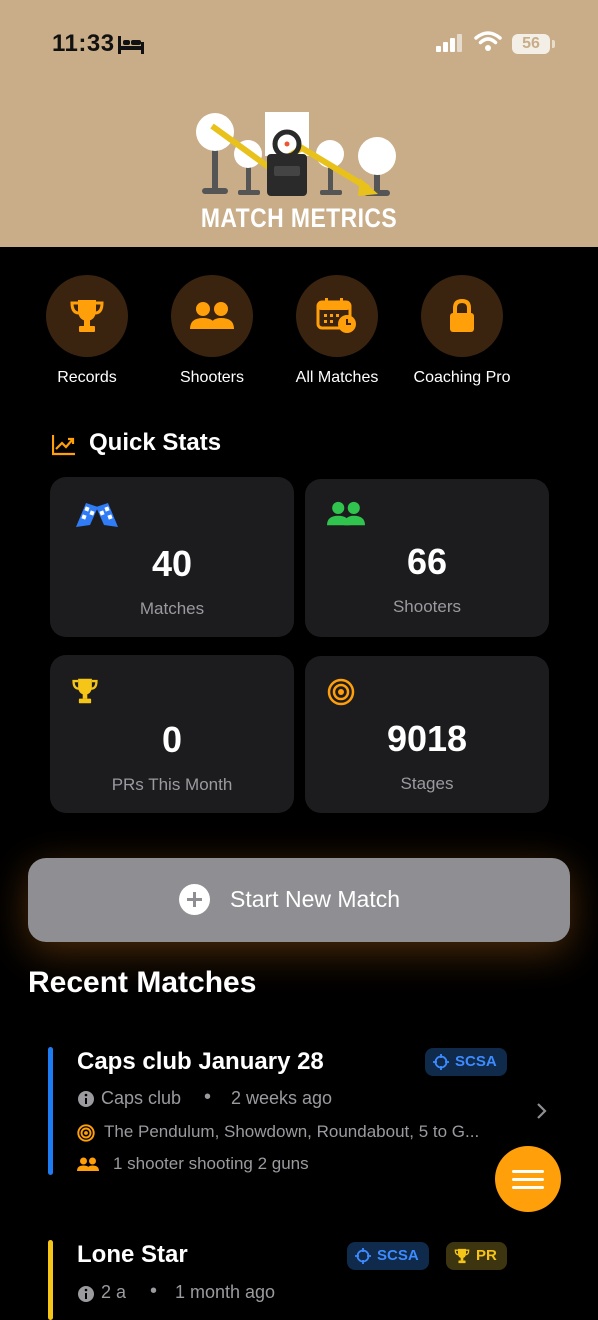 This screenshot has height=1320, width=598. What do you see at coordinates (488, 41) in the screenshot?
I see `wifi-icon` at bounding box center [488, 41].